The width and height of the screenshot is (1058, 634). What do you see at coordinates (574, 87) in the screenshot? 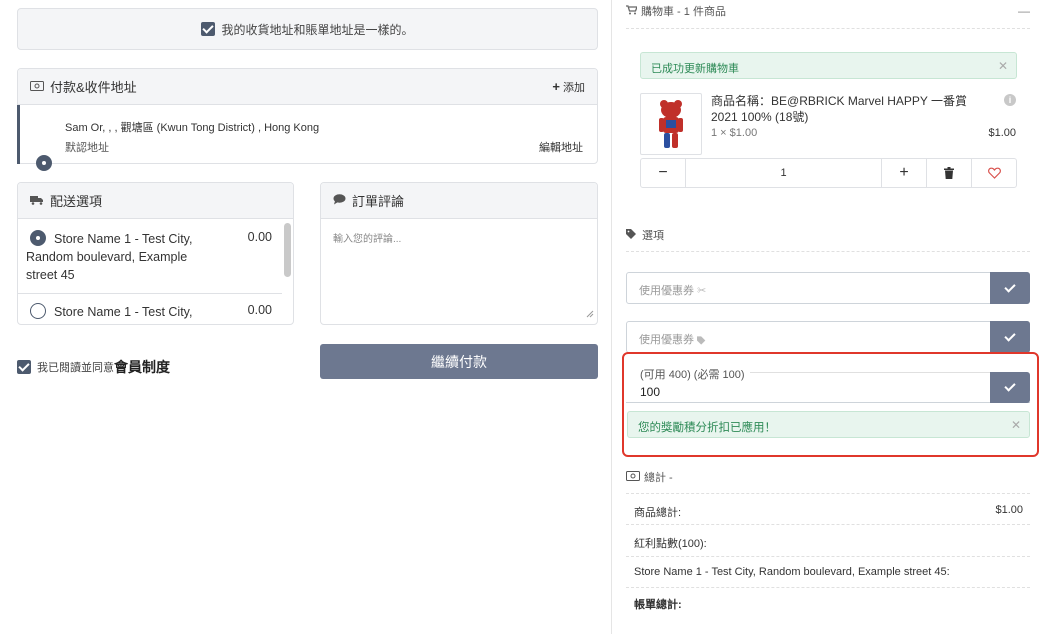
I see `add-address-label: 添加` at bounding box center [574, 87].